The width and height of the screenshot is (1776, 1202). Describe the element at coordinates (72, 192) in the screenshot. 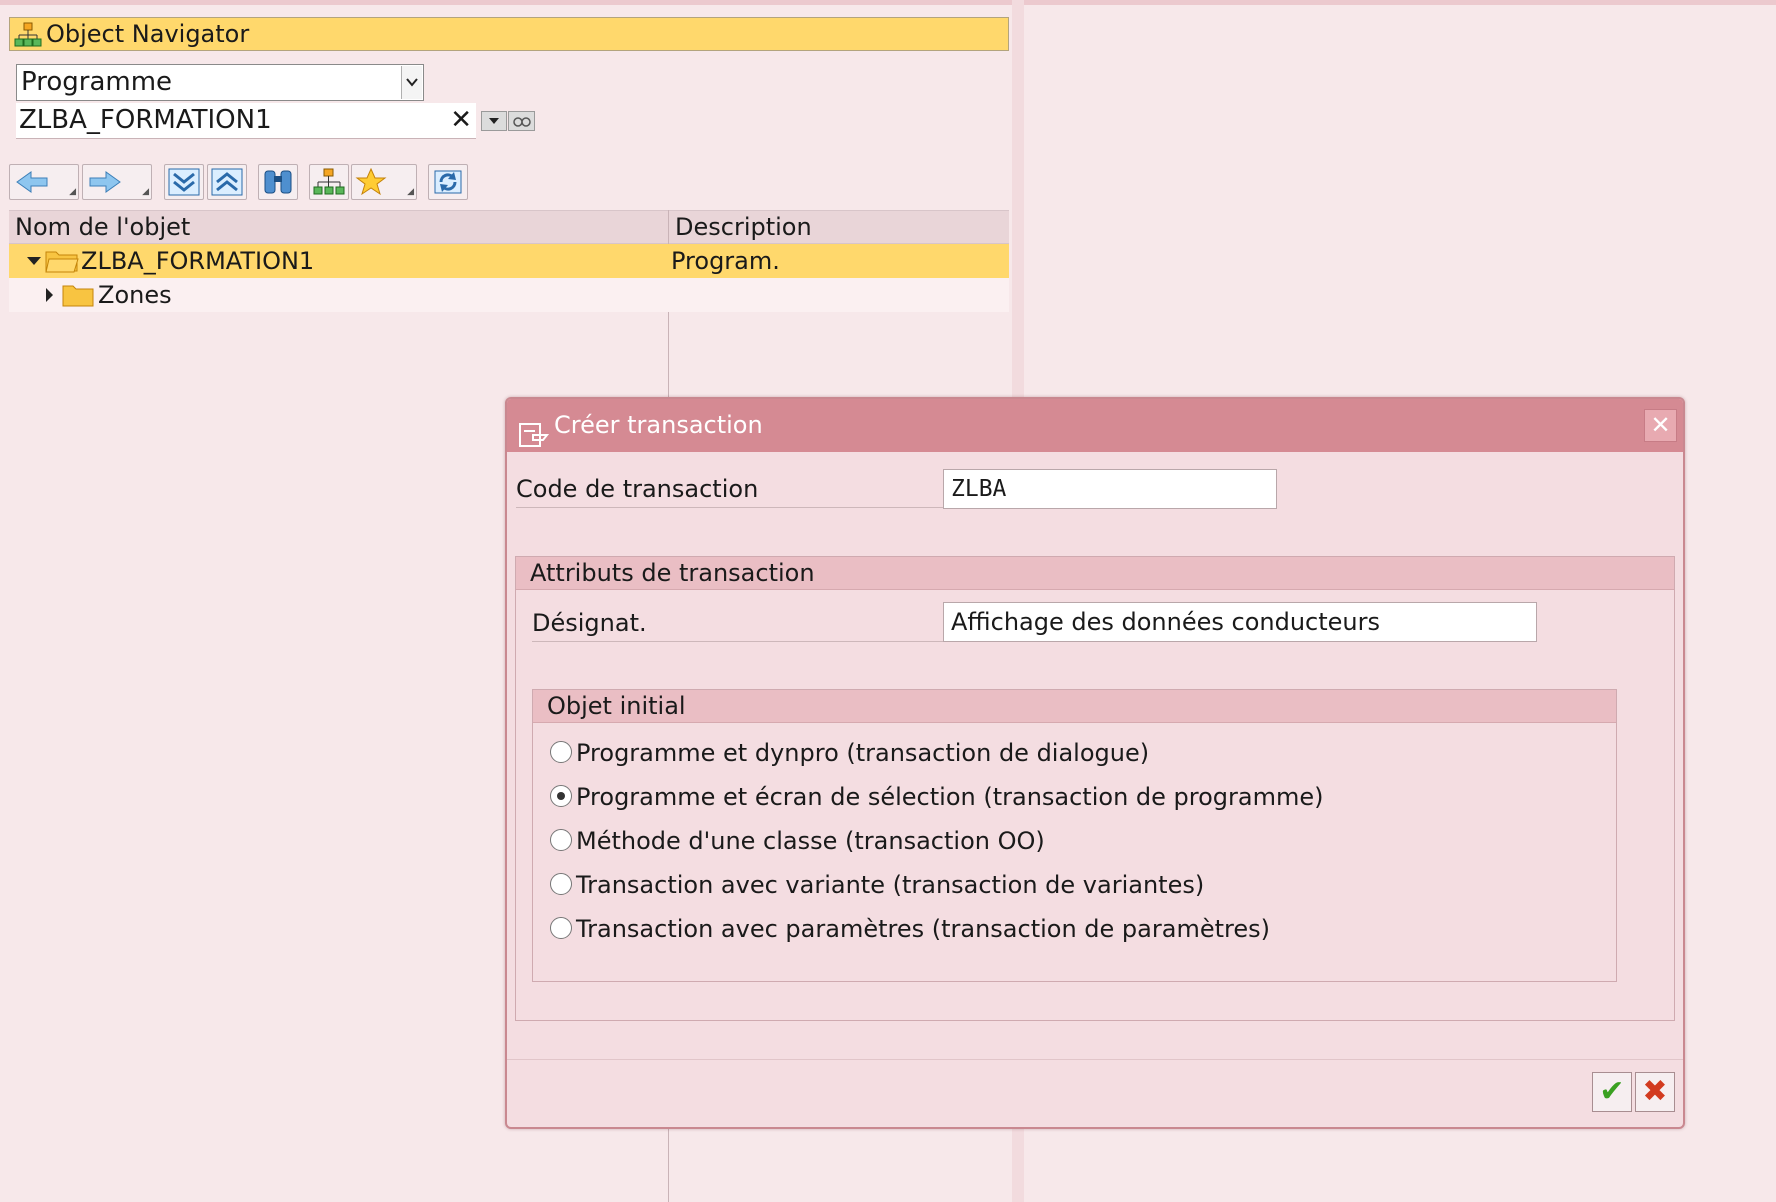

I see `back-dropdown-icon: ◢` at that location.